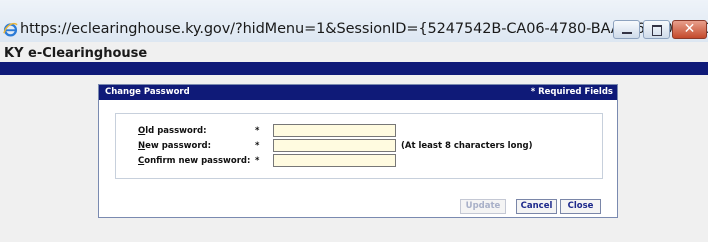 The width and height of the screenshot is (708, 242). Describe the element at coordinates (175, 146) in the screenshot. I see `new-password-label: New password:` at that location.